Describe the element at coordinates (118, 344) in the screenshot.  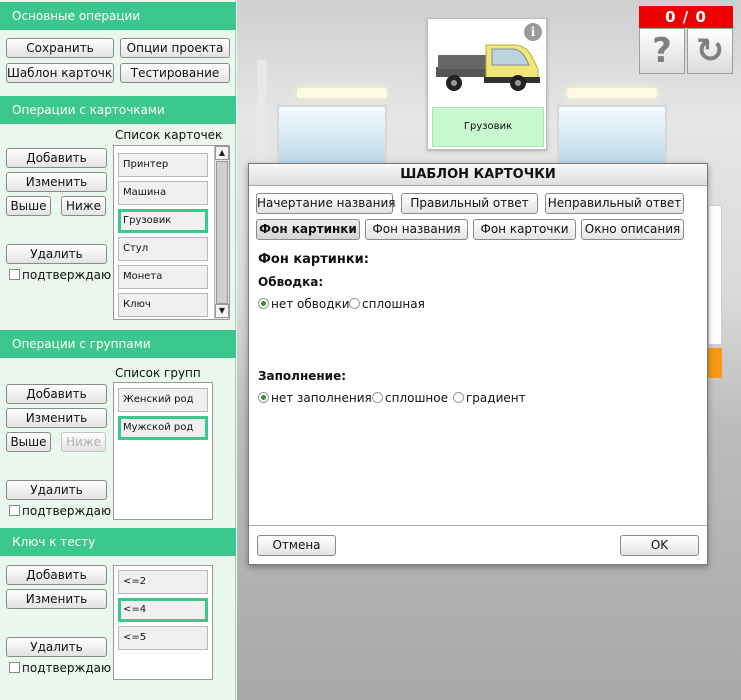
I see `section-header-groups: Операции с группами` at that location.